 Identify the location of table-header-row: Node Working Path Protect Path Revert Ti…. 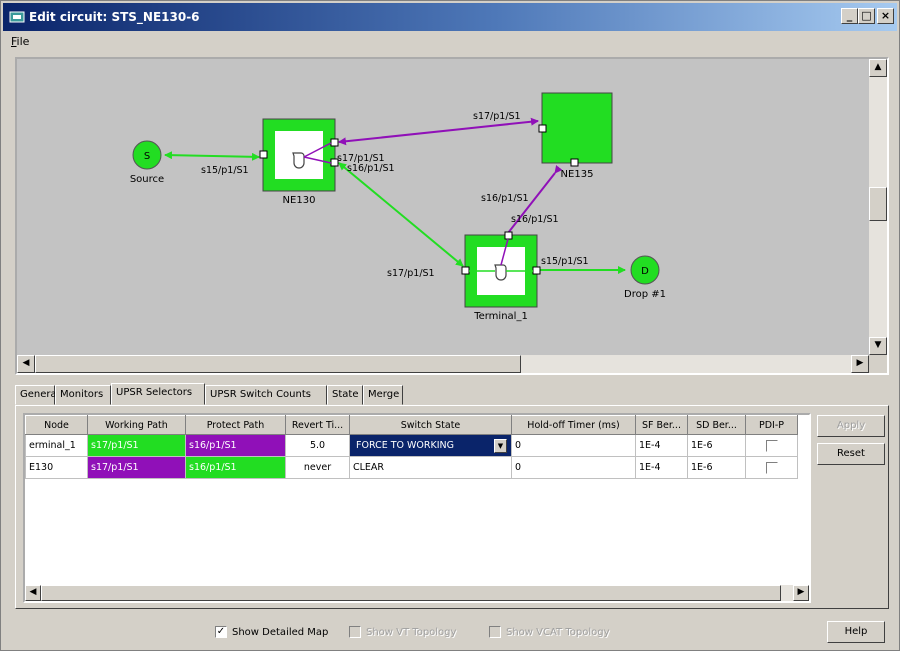
(411, 425).